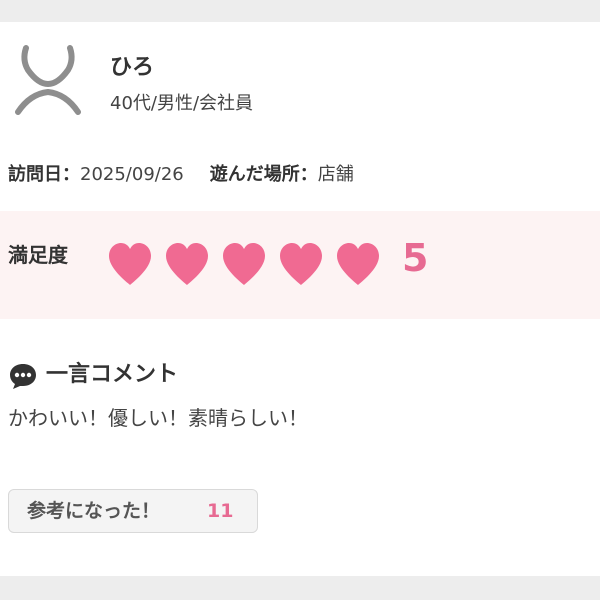 The width and height of the screenshot is (600, 600). I want to click on visit-place-label: 遊んだ場所：, so click(263, 174).